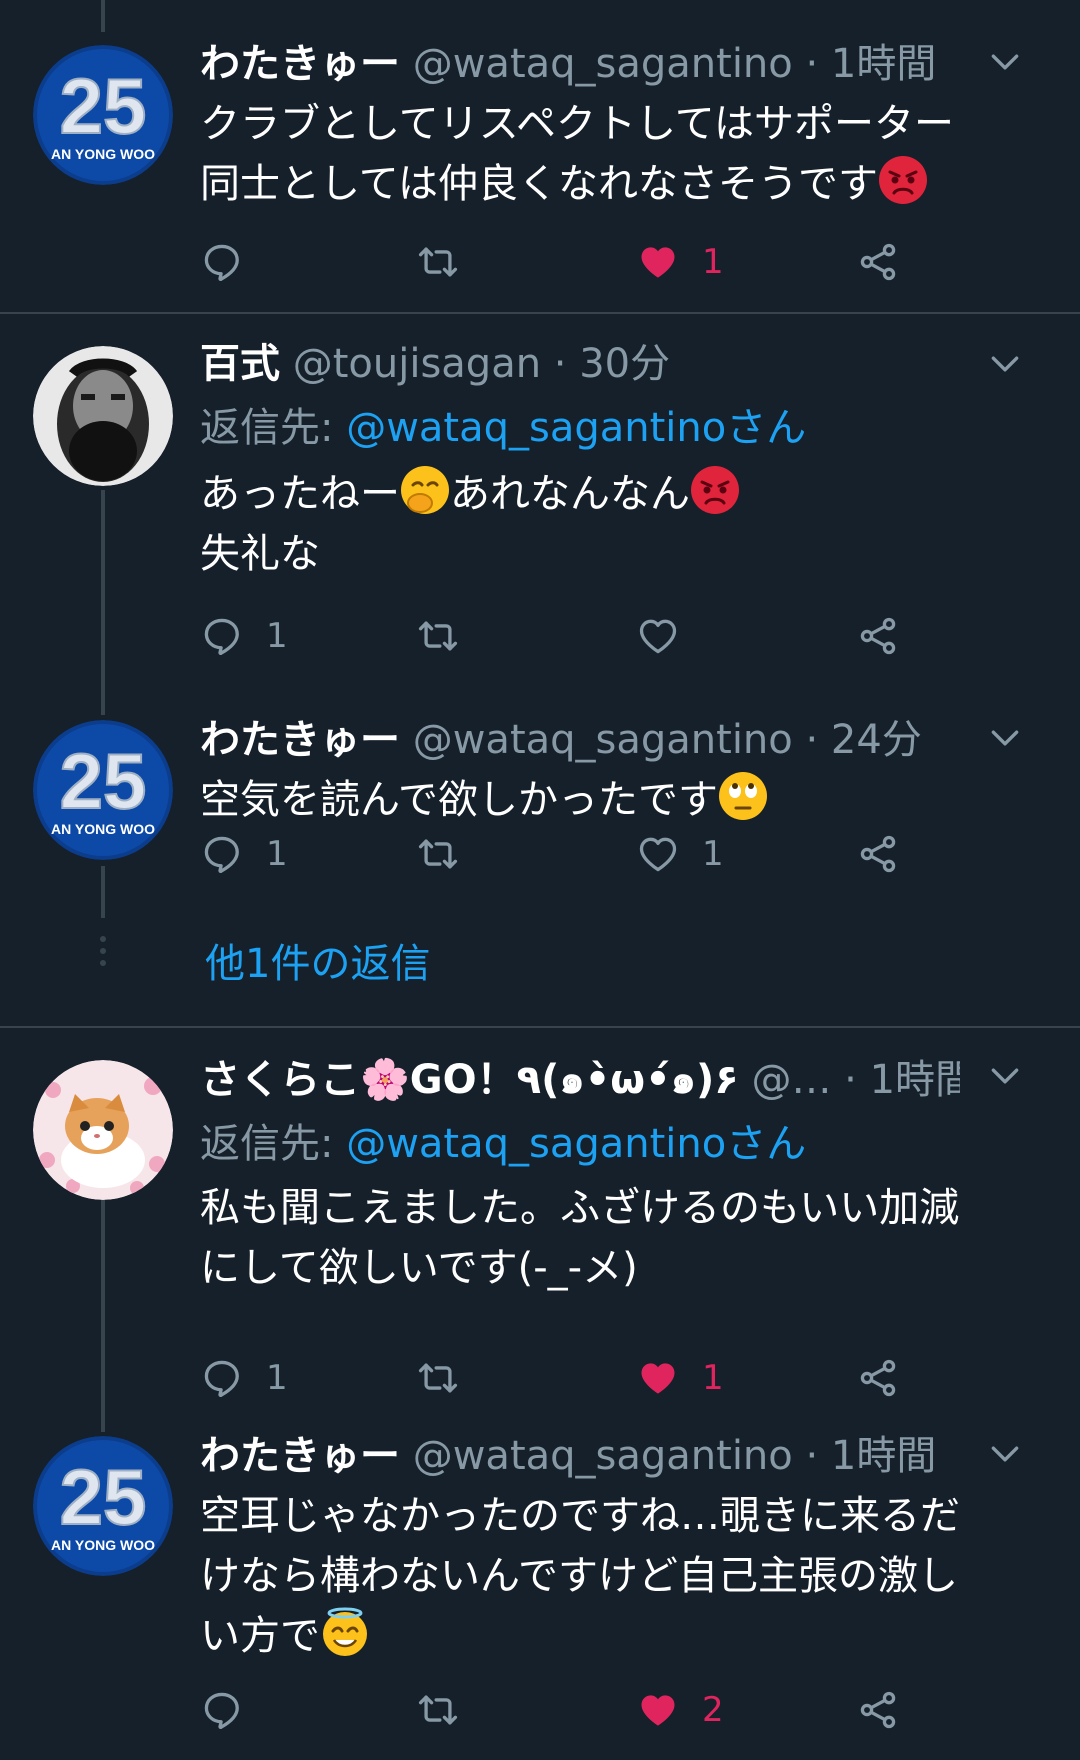 This screenshot has height=1760, width=1080. I want to click on tweet-actions: 2, so click(560, 1710).